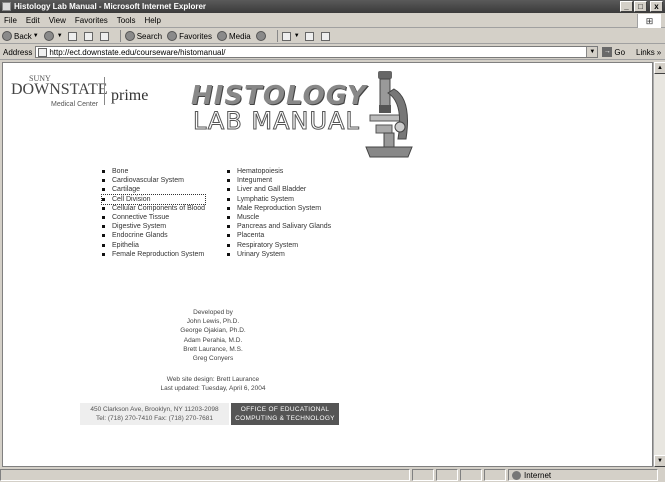 This screenshot has height=482, width=665. What do you see at coordinates (279, 208) in the screenshot?
I see `topic-link: Male Reproduction System` at bounding box center [279, 208].